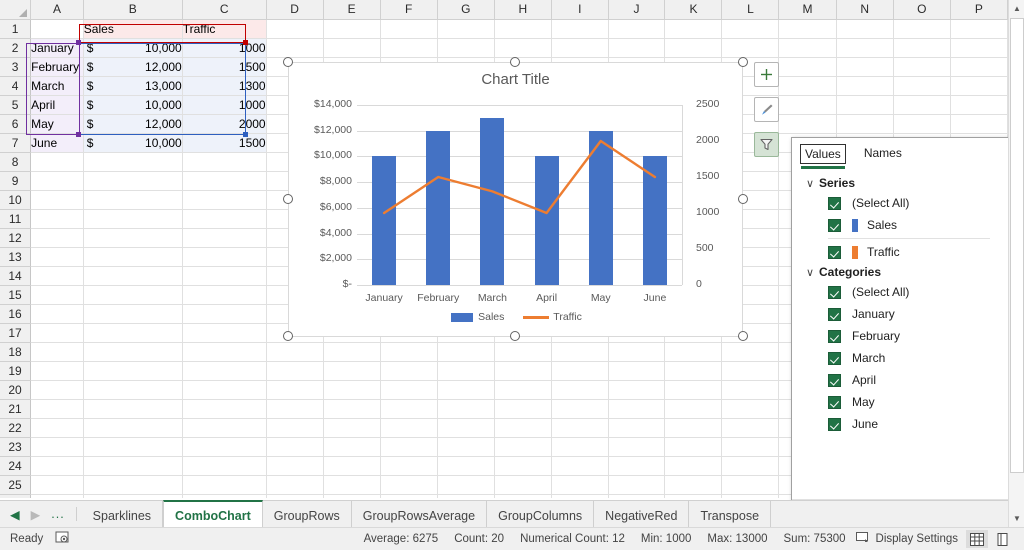 The width and height of the screenshot is (1024, 550). What do you see at coordinates (580, 390) in the screenshot?
I see `cell-I20` at bounding box center [580, 390].